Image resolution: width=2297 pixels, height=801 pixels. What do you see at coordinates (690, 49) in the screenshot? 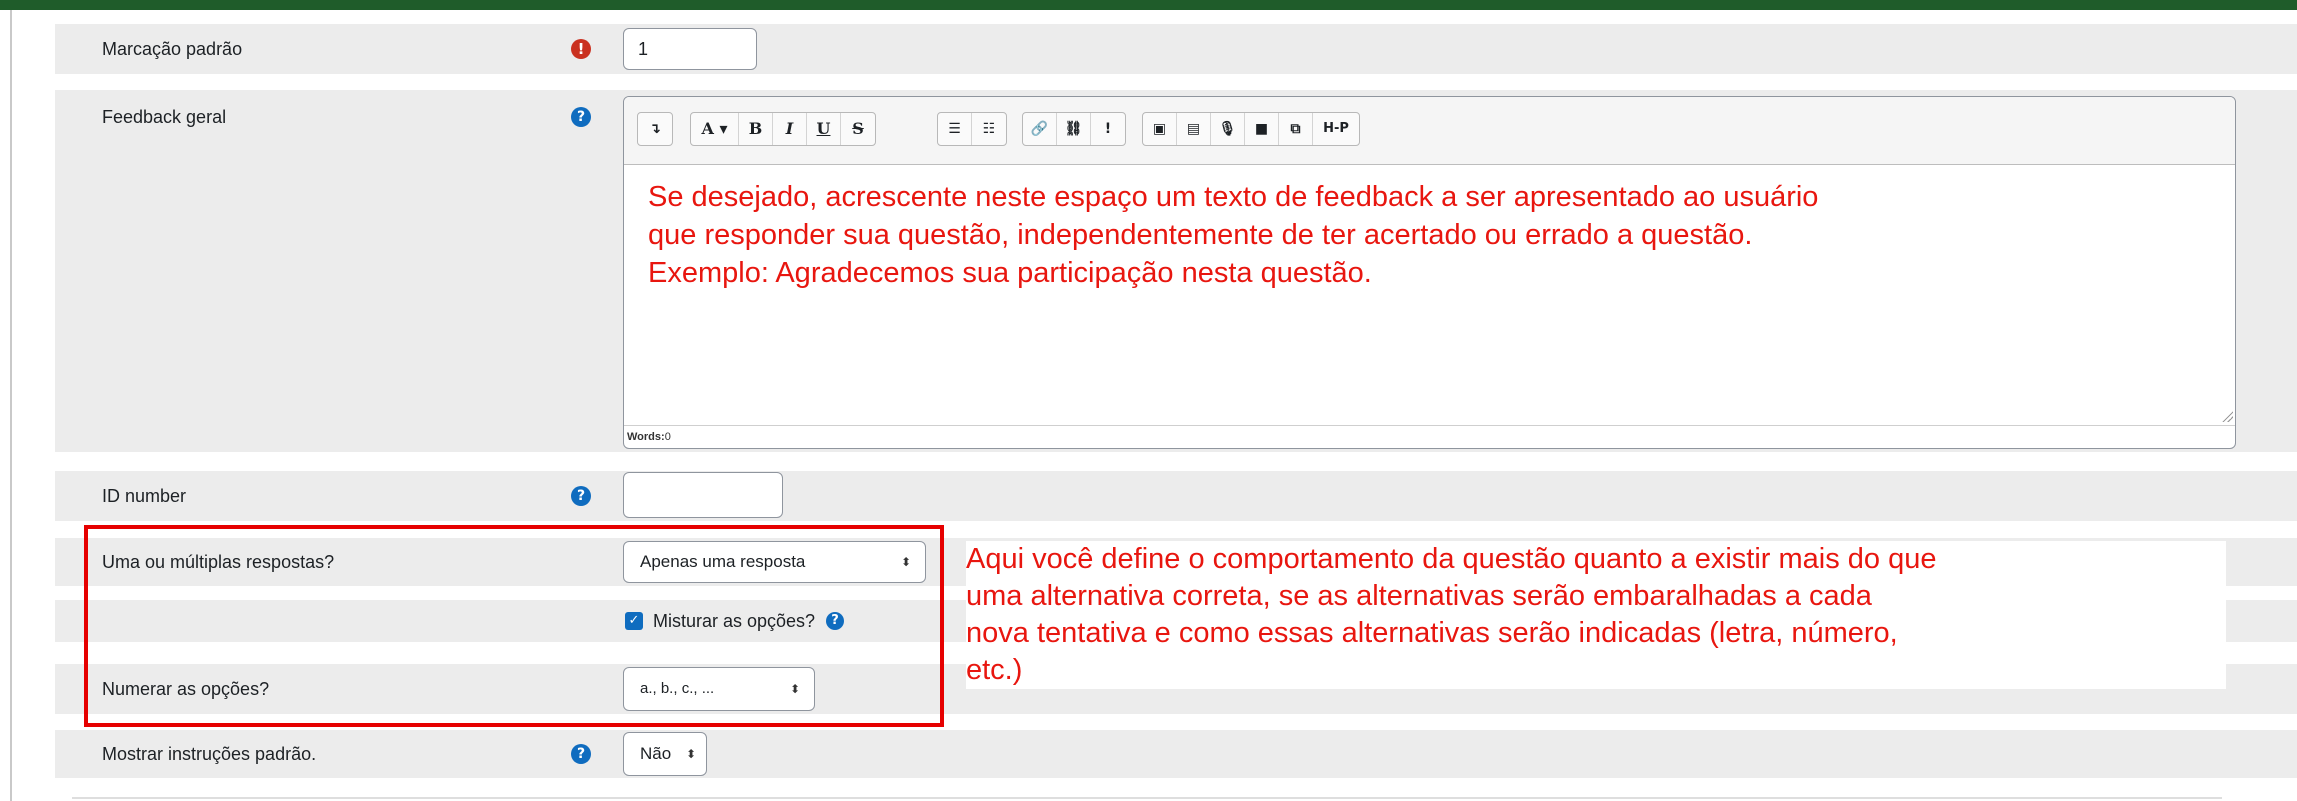
I see `default-mark-input: 1` at bounding box center [690, 49].